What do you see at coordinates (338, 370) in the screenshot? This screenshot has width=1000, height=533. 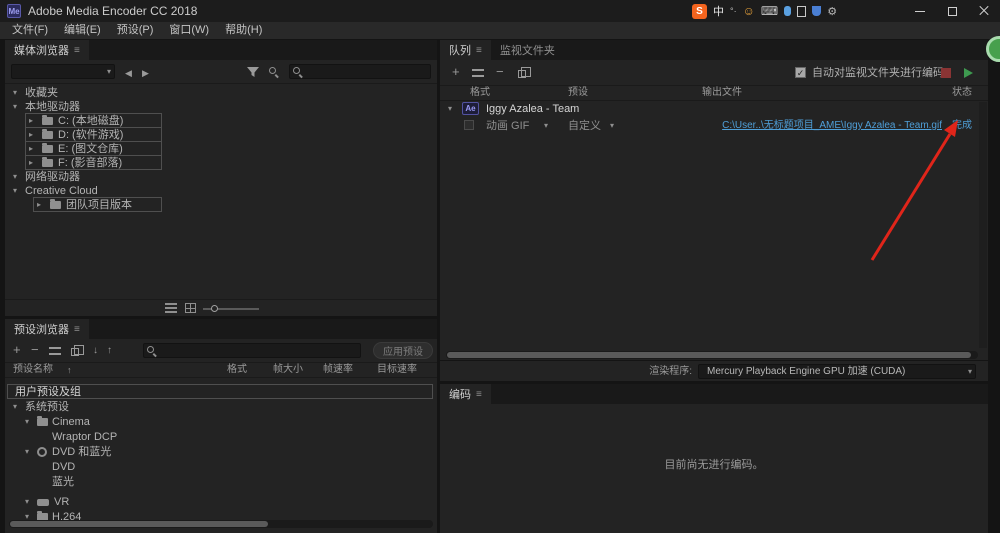 I see `column-frame-rate: 帧速率` at bounding box center [338, 370].